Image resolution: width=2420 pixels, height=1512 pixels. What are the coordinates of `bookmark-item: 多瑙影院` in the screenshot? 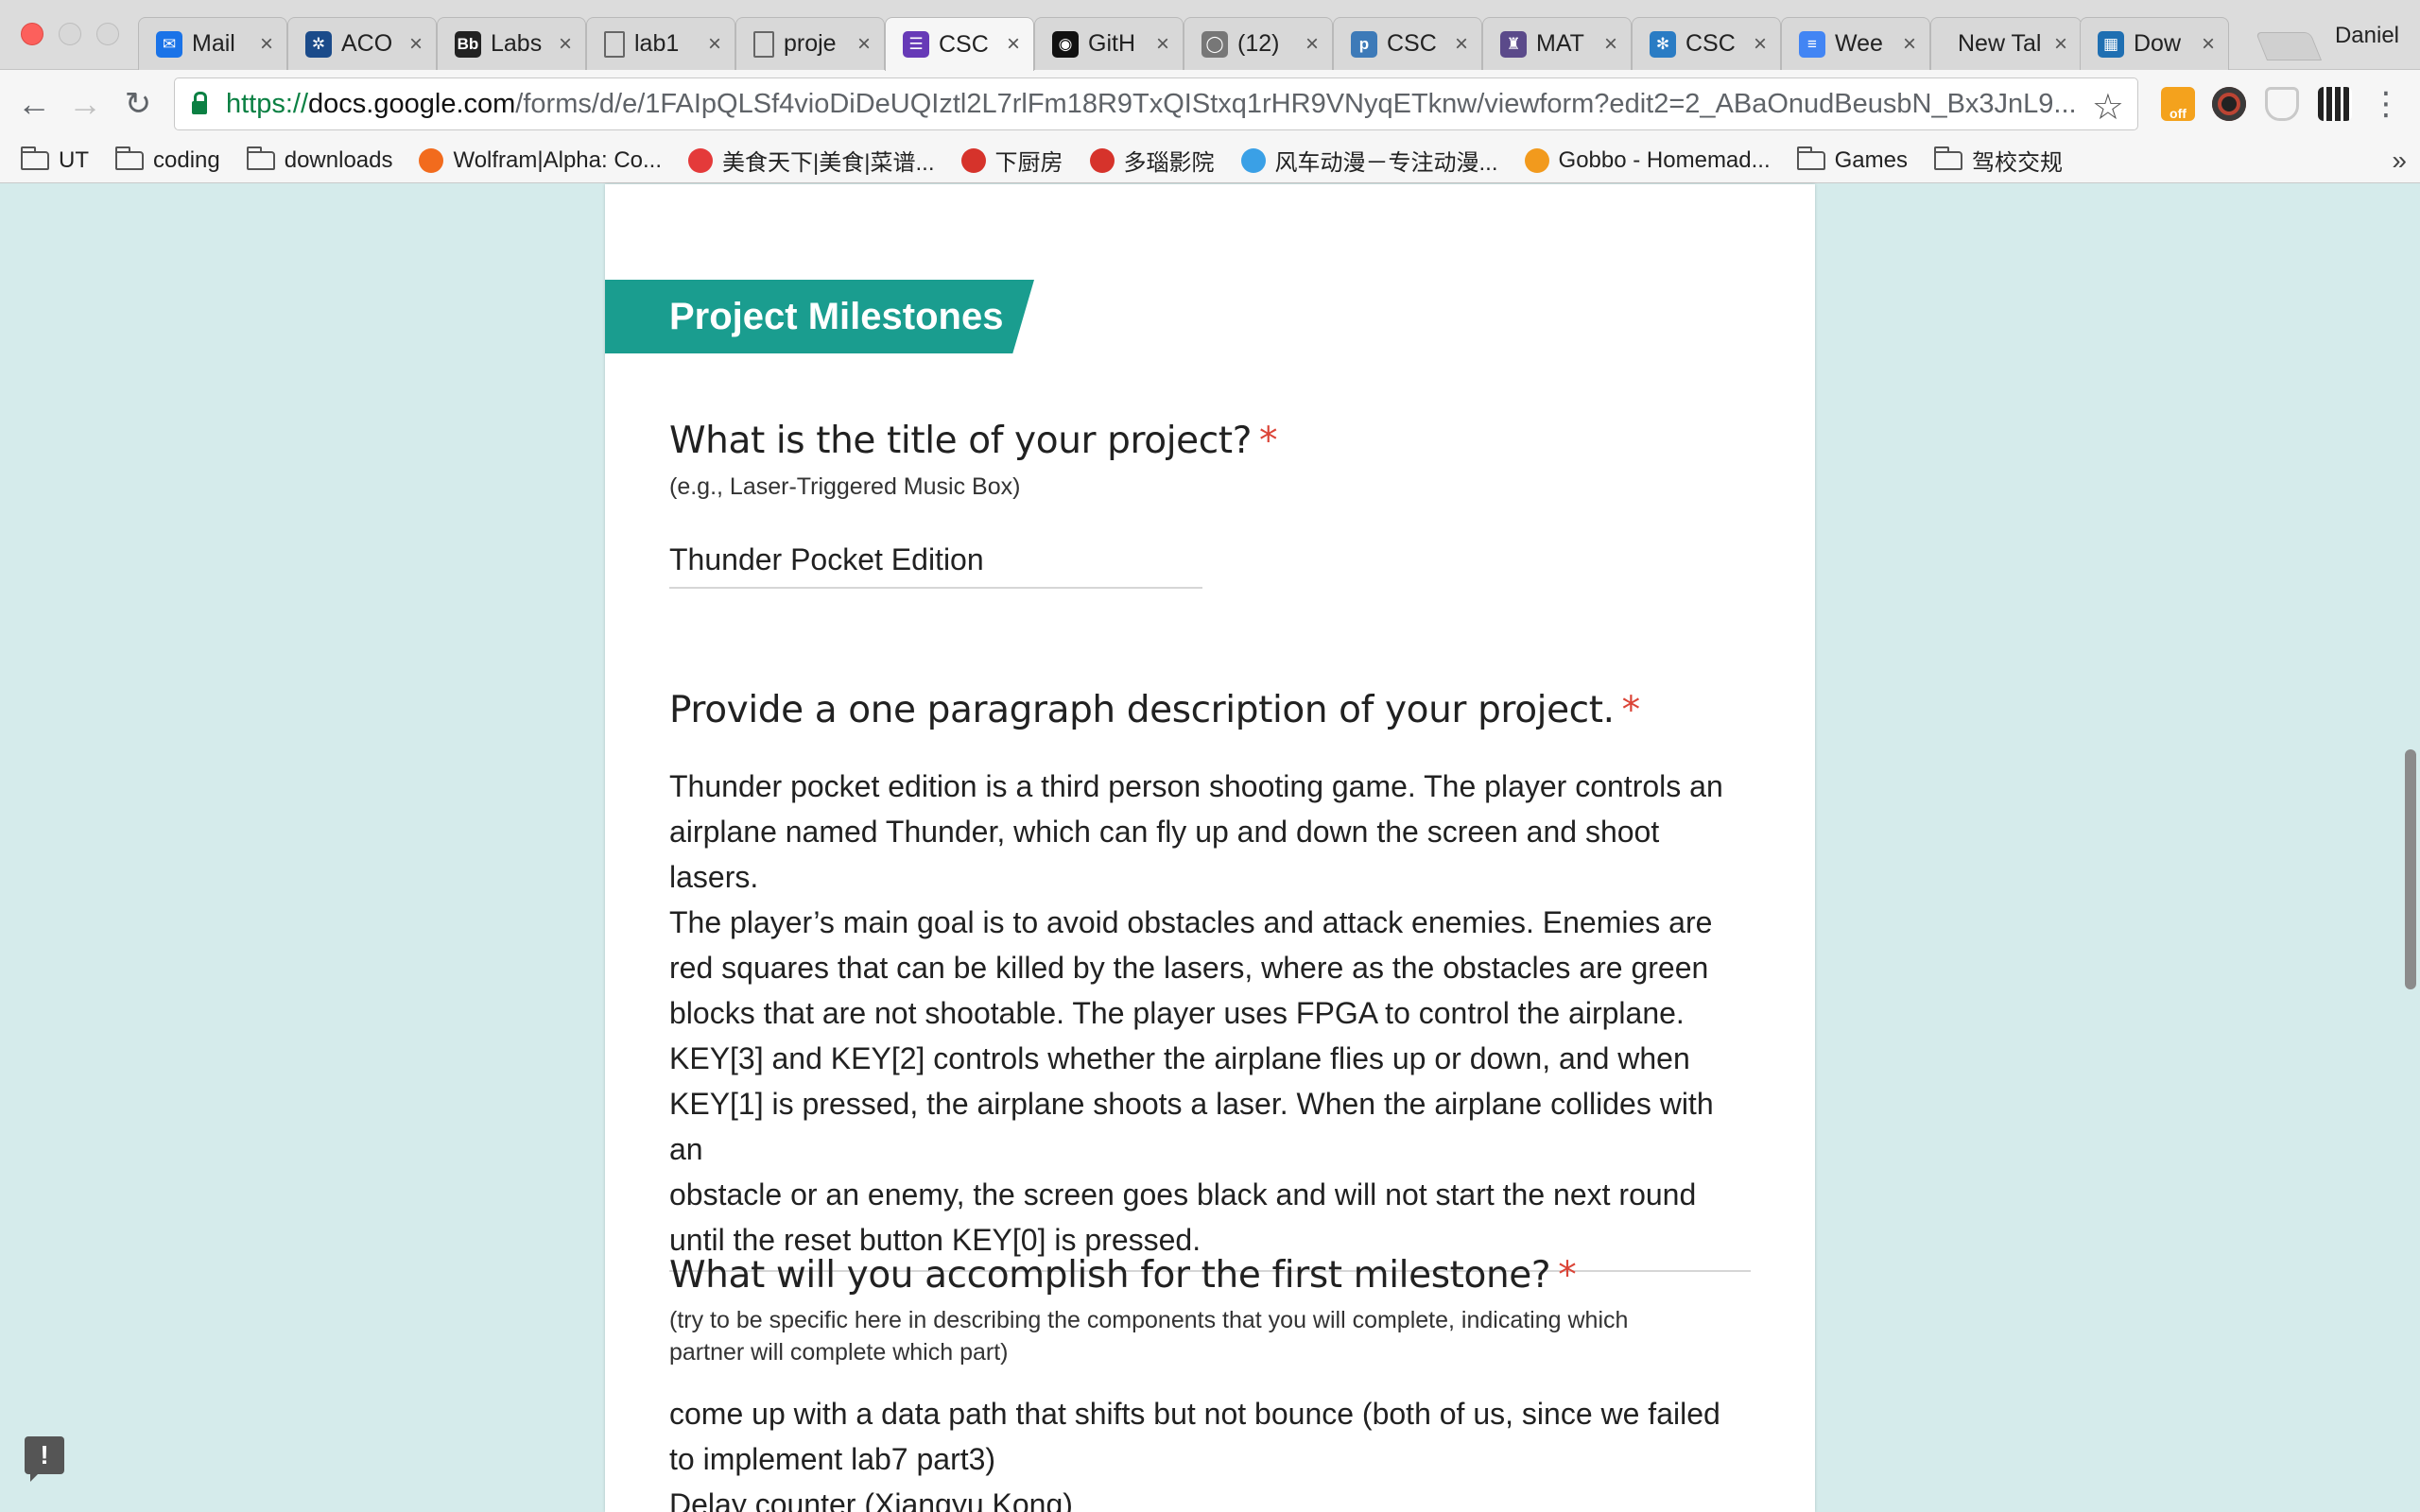 It's located at (1152, 160).